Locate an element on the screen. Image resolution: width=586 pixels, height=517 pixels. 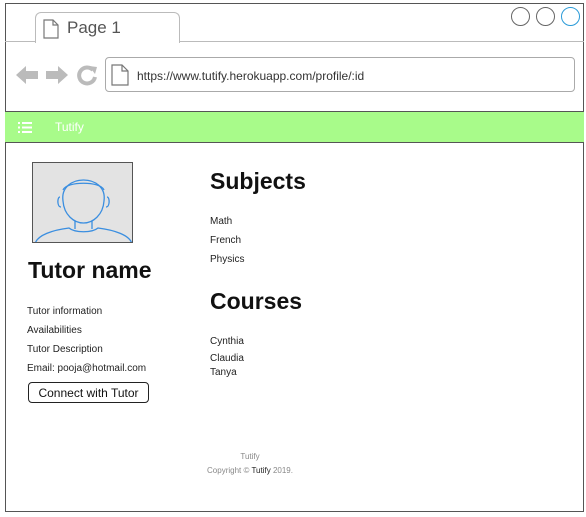
tutor-description-text: Tutor Description is located at coordinates (65, 349).